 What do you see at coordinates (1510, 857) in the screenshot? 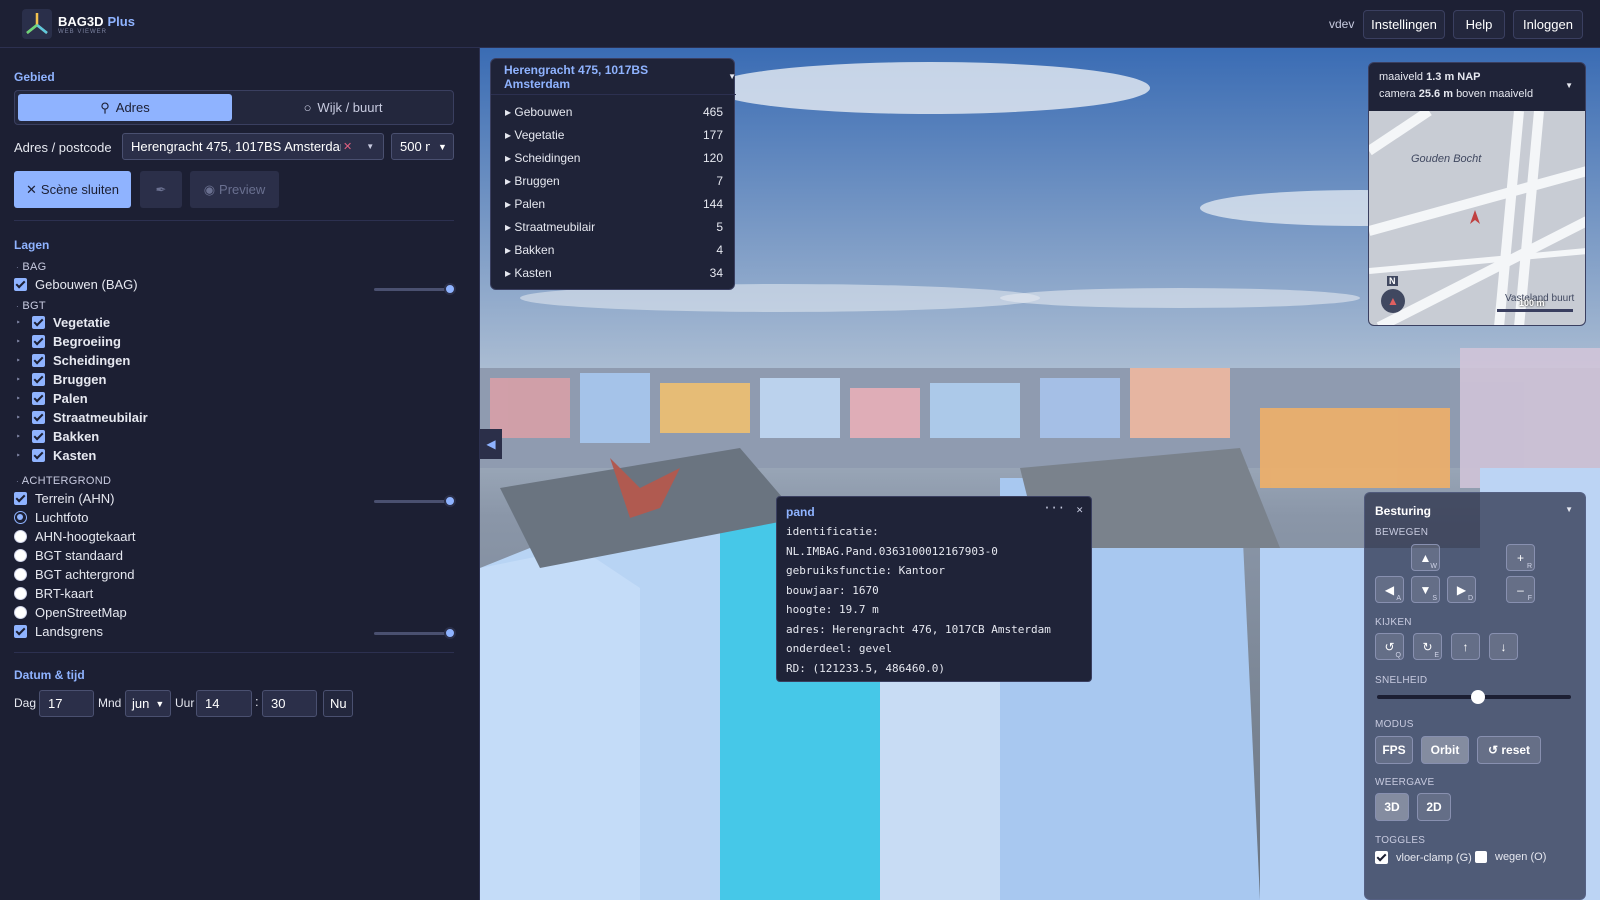
I see `toggle-wegen: wegen (O)` at bounding box center [1510, 857].